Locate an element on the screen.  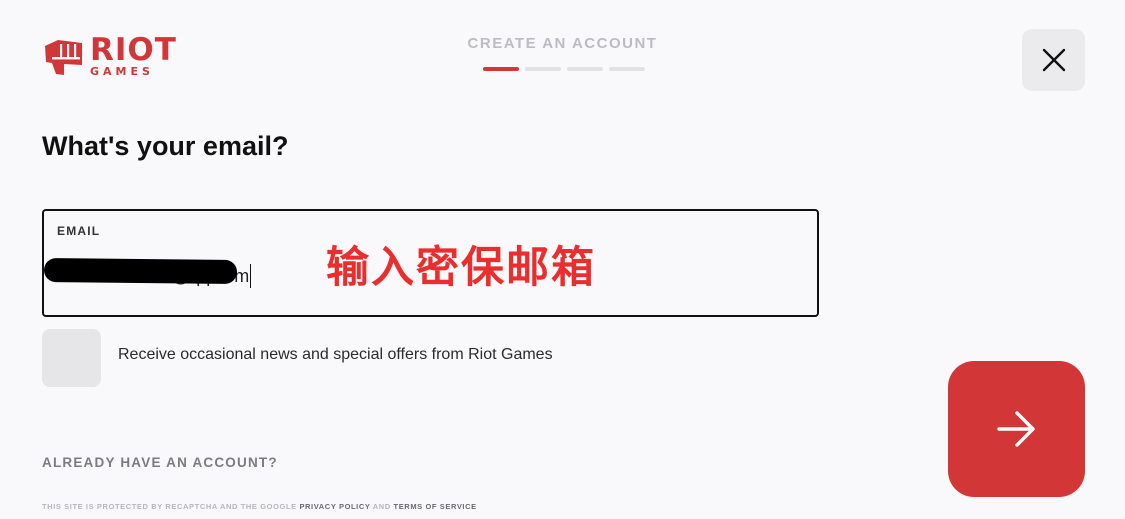
page-title: What's your email? is located at coordinates (165, 146).